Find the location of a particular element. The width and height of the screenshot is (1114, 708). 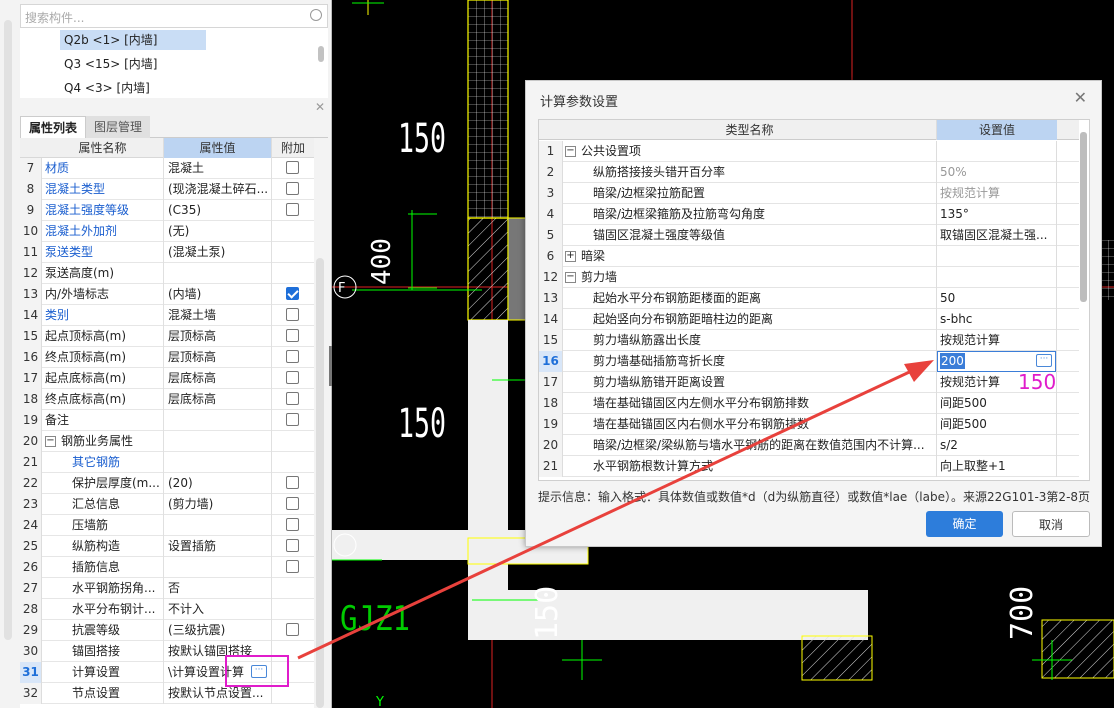

property-row: 19 备注 is located at coordinates (167, 420).